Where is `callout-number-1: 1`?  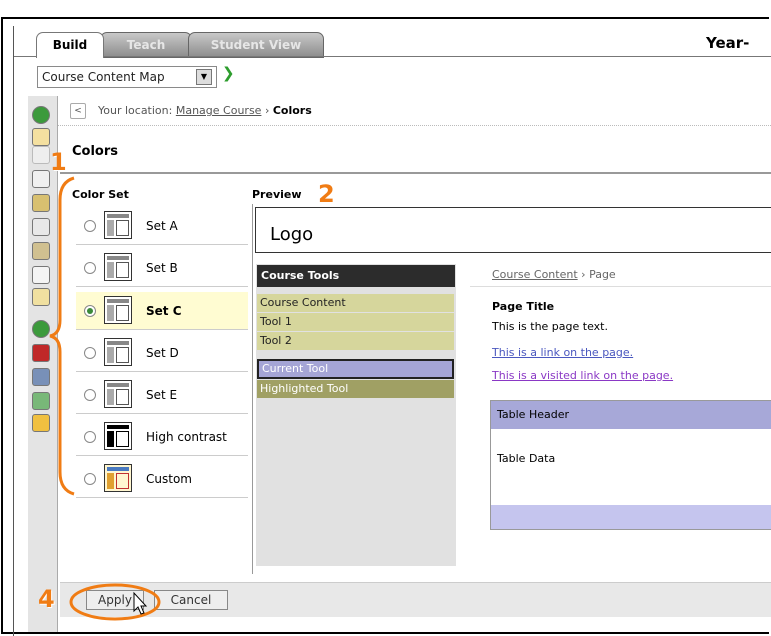 callout-number-1: 1 is located at coordinates (58, 162).